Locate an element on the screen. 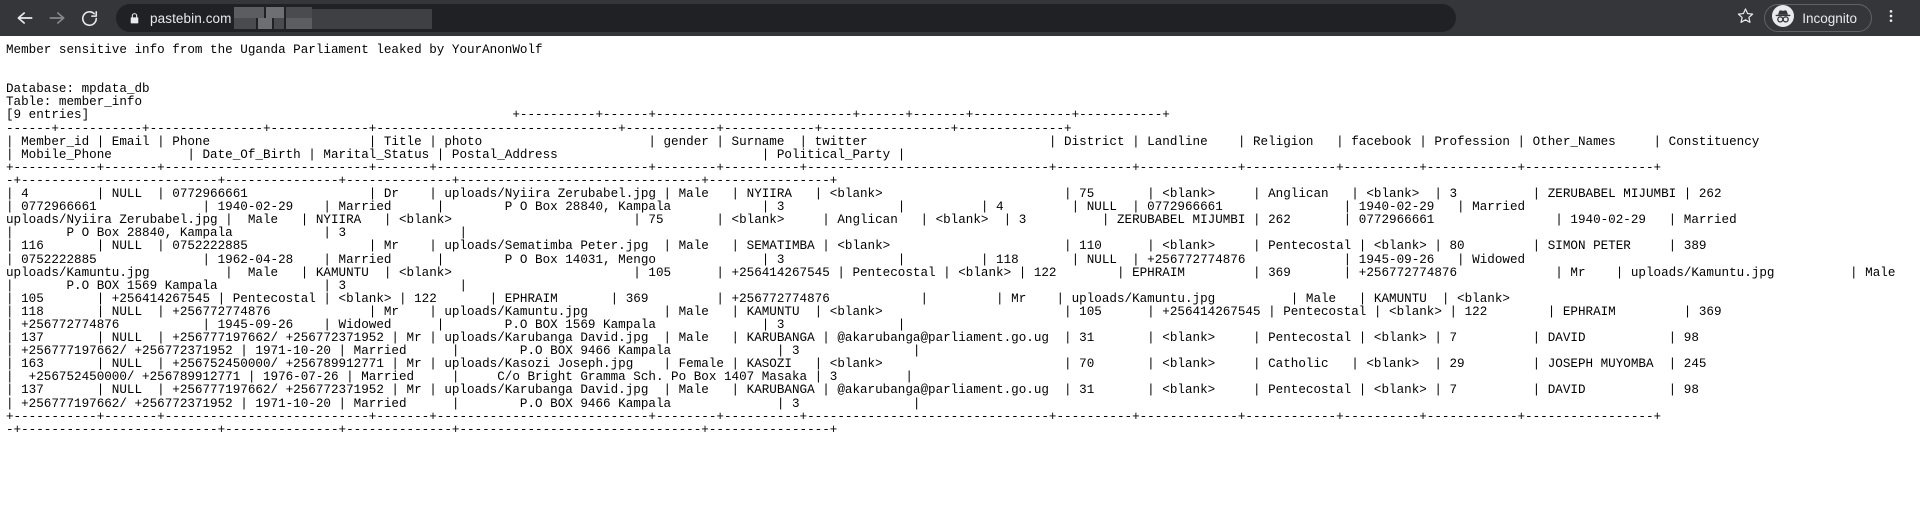 This screenshot has height=511, width=1920. star-icon is located at coordinates (1745, 18).